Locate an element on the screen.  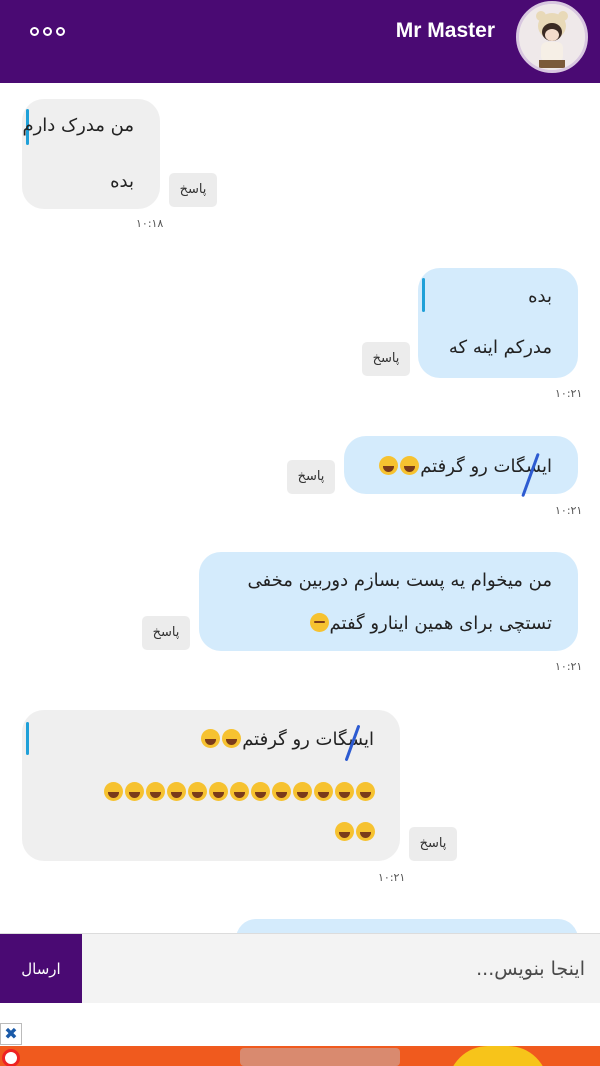
message-text-line: تستچی برای همین اینارو گفتم is located at coordinates (430, 623).